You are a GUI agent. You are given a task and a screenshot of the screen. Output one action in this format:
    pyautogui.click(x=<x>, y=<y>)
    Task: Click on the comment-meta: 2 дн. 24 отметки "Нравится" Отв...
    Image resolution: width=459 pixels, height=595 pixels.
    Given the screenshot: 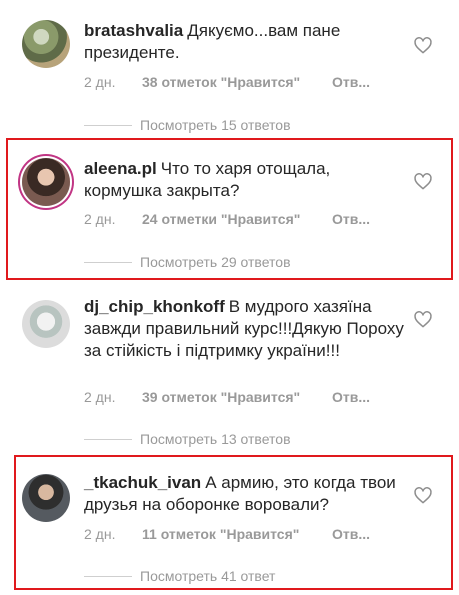 What is the action you would take?
    pyautogui.click(x=227, y=219)
    